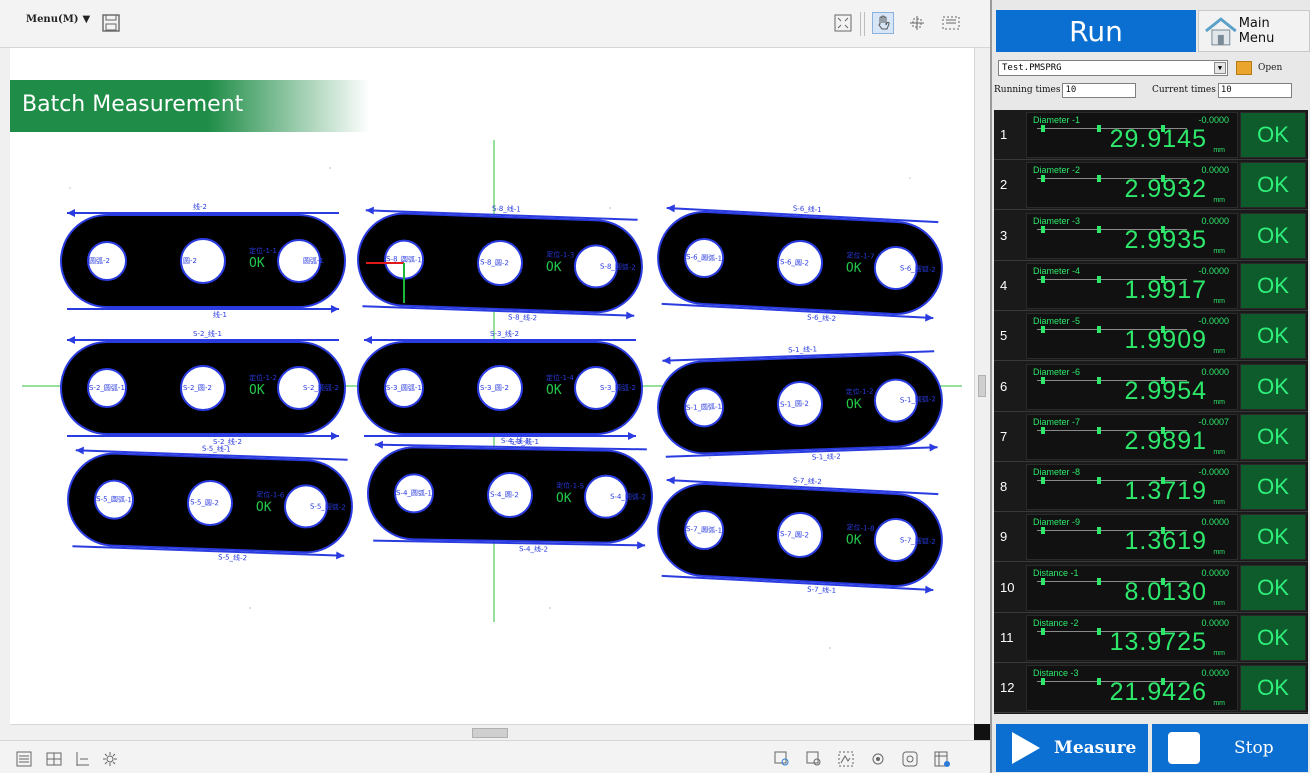  What do you see at coordinates (1057, 472) in the screenshot?
I see `result-name: Diameter -8` at bounding box center [1057, 472].